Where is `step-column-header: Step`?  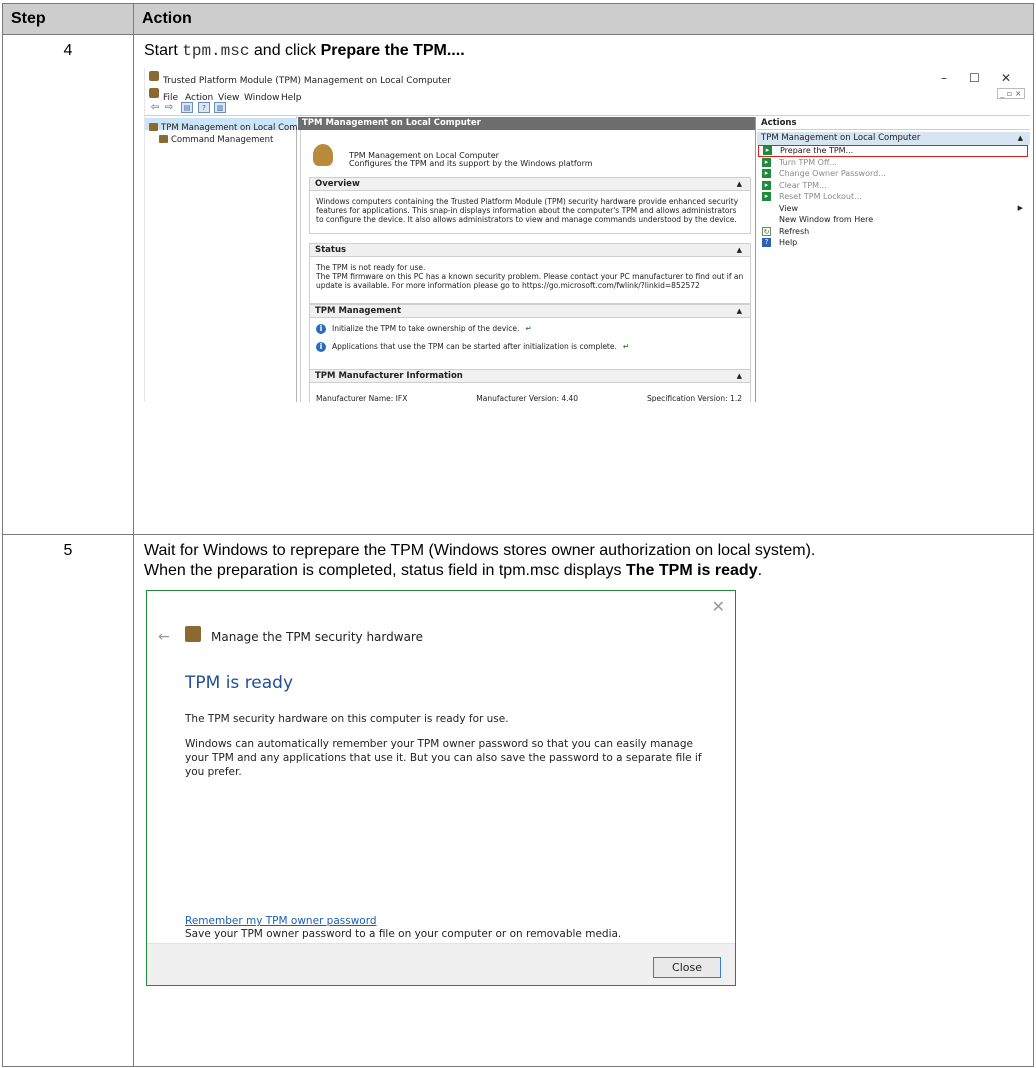
step-column-header: Step is located at coordinates (68, 19).